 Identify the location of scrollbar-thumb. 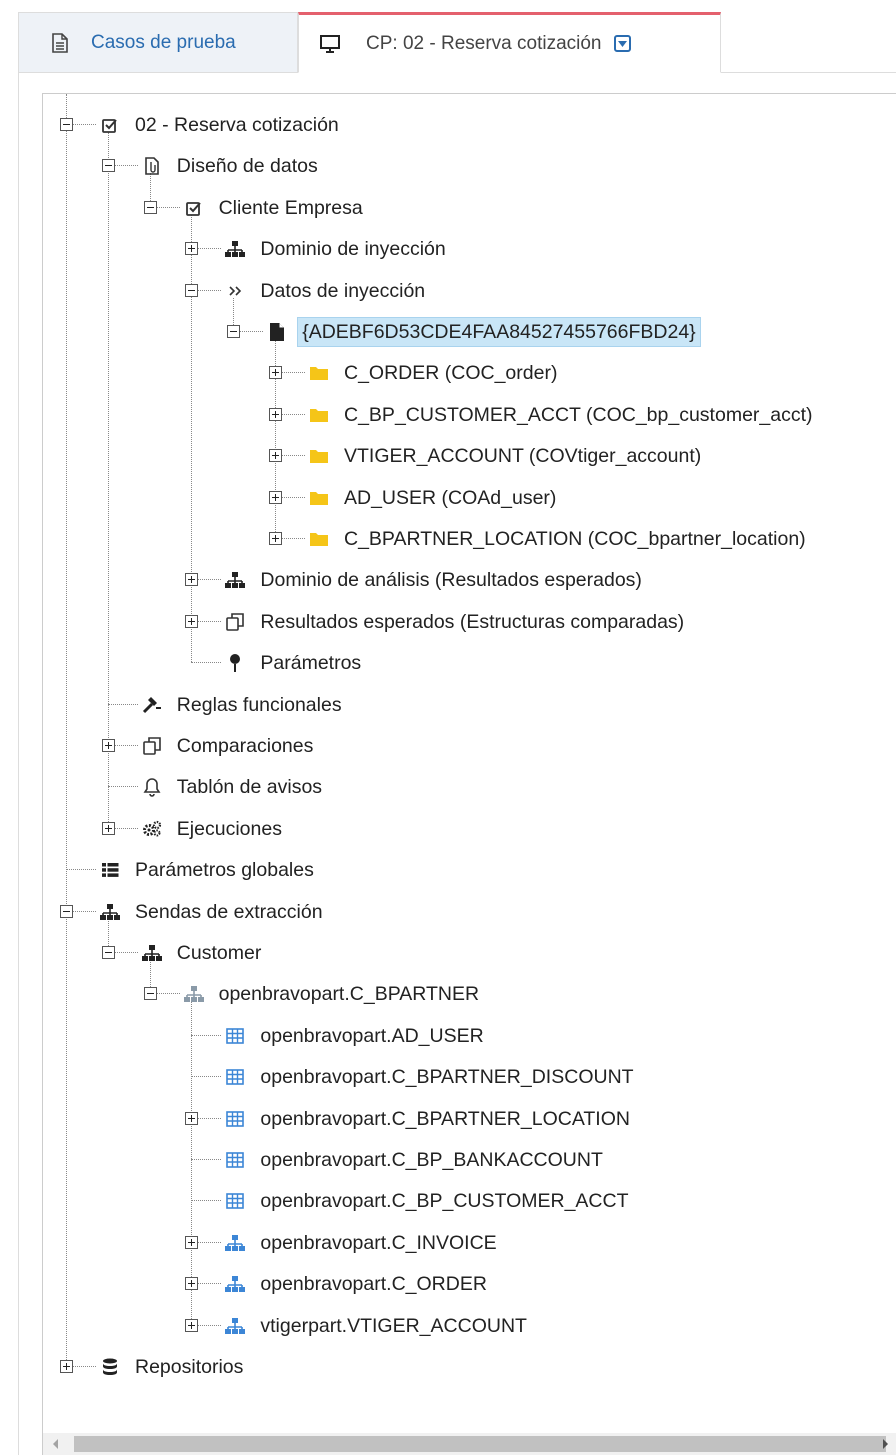
(480, 1444).